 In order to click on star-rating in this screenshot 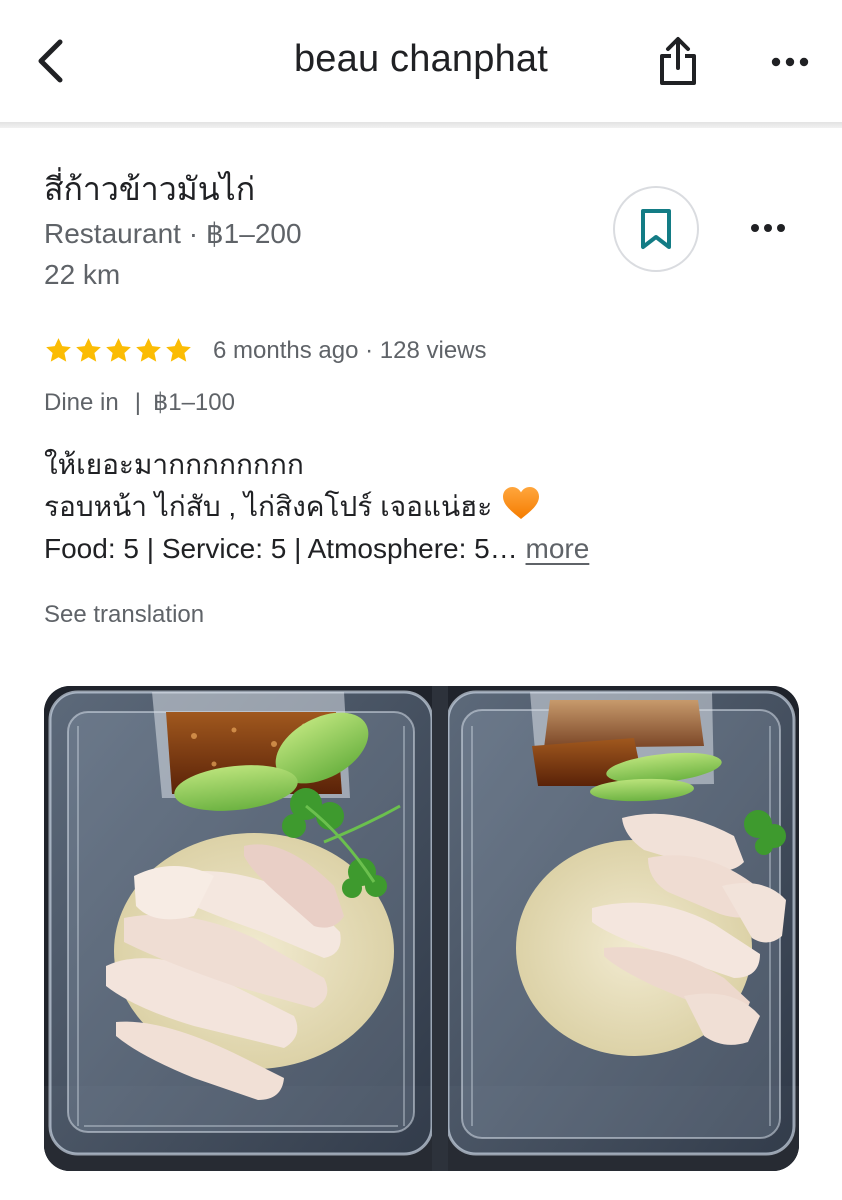, I will do `click(118, 350)`.